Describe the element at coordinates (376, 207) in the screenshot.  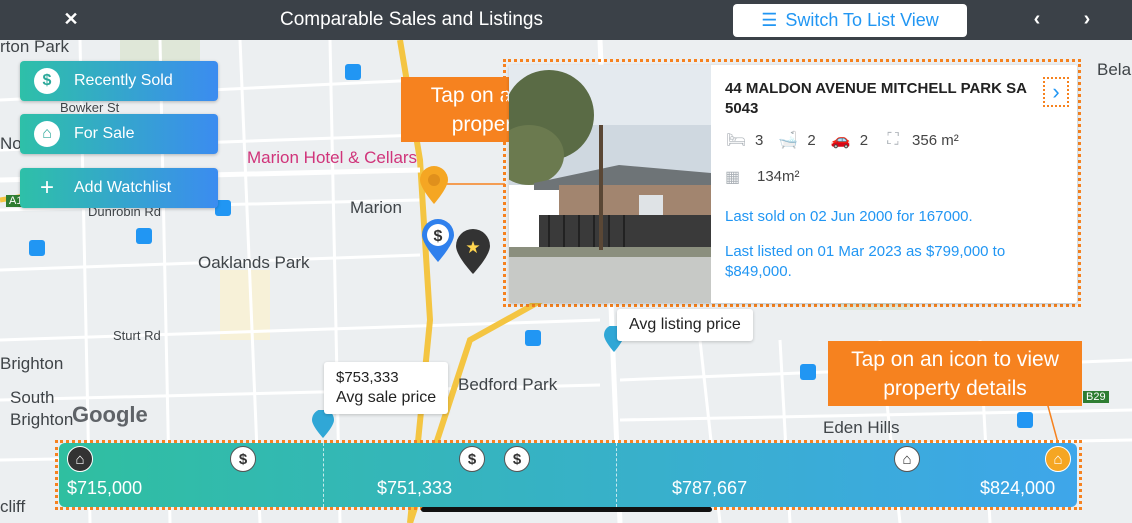
I see `map-label-marion: Marion` at that location.